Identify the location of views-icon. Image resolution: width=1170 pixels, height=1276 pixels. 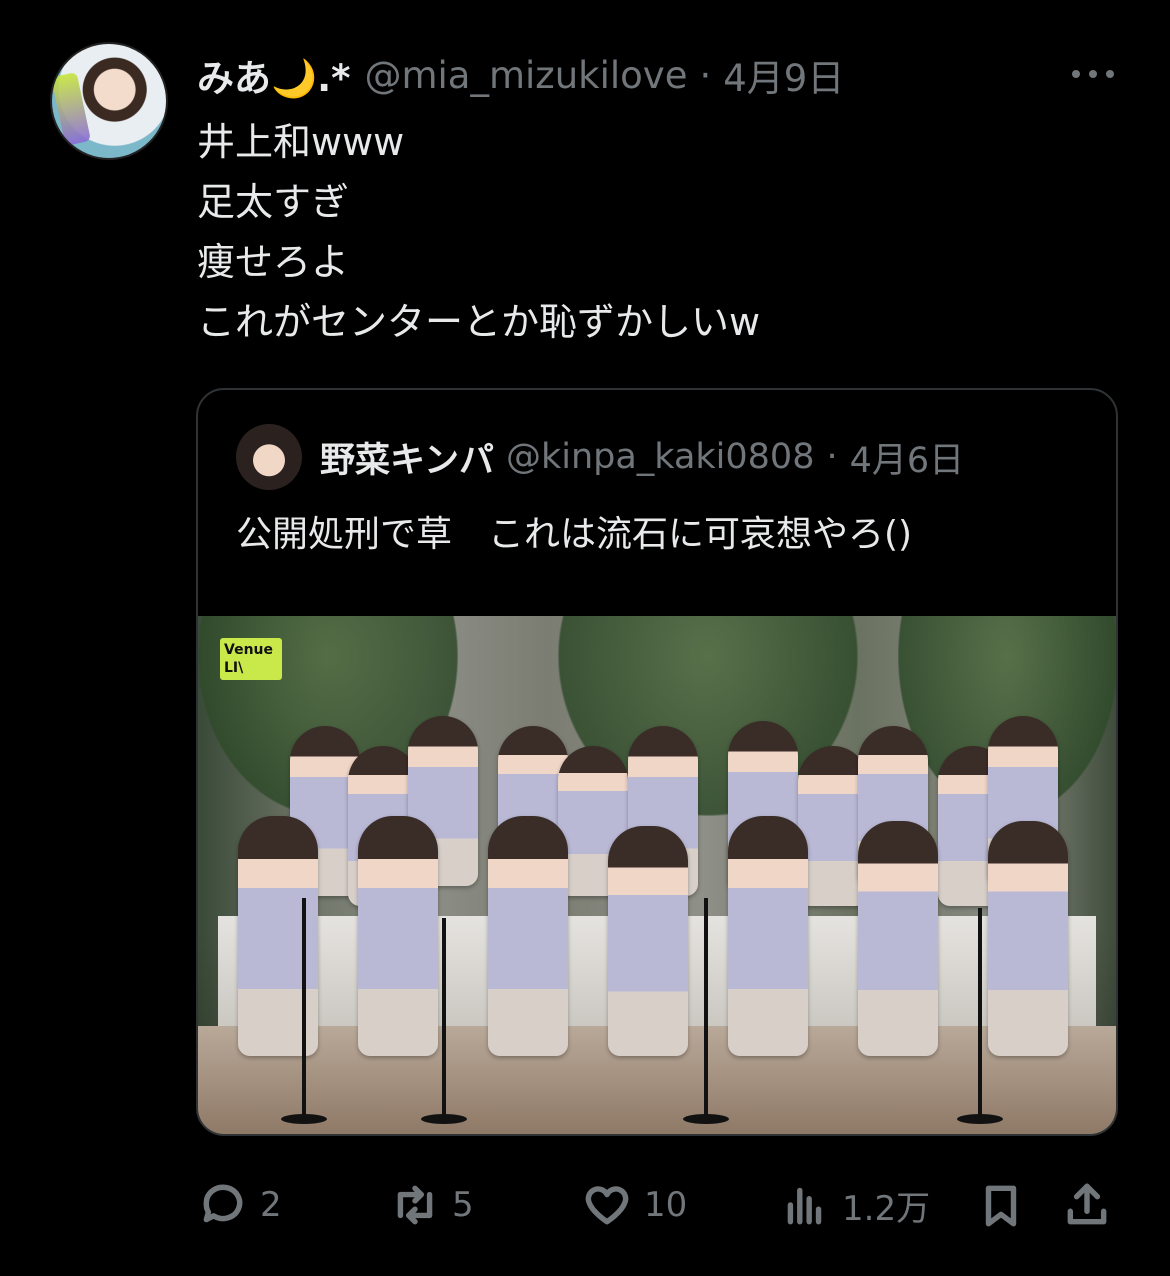
(804, 1206).